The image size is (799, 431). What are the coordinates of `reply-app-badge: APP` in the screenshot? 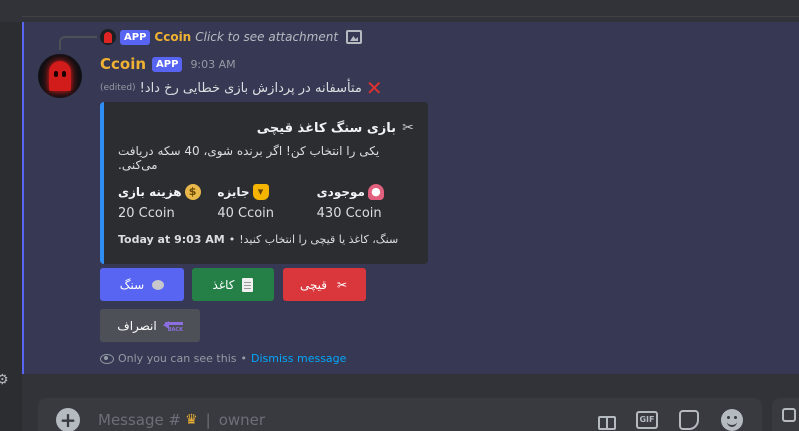 It's located at (135, 37).